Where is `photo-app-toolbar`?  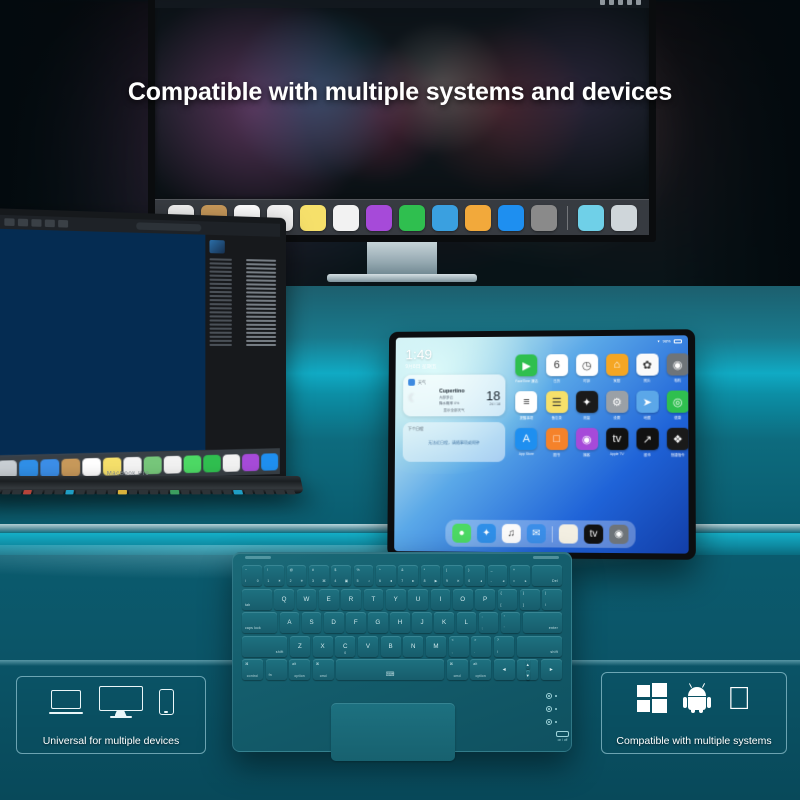 photo-app-toolbar is located at coordinates (36, 223).